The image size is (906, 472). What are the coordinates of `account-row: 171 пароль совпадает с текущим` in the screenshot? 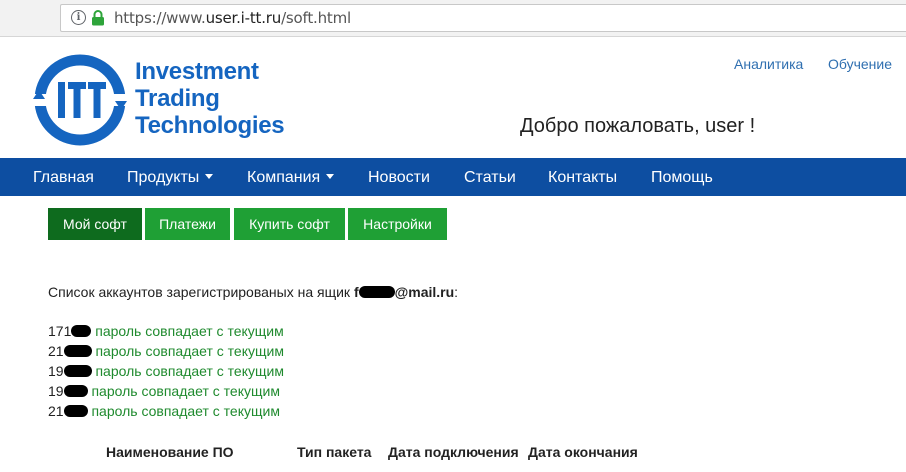 It's located at (166, 331).